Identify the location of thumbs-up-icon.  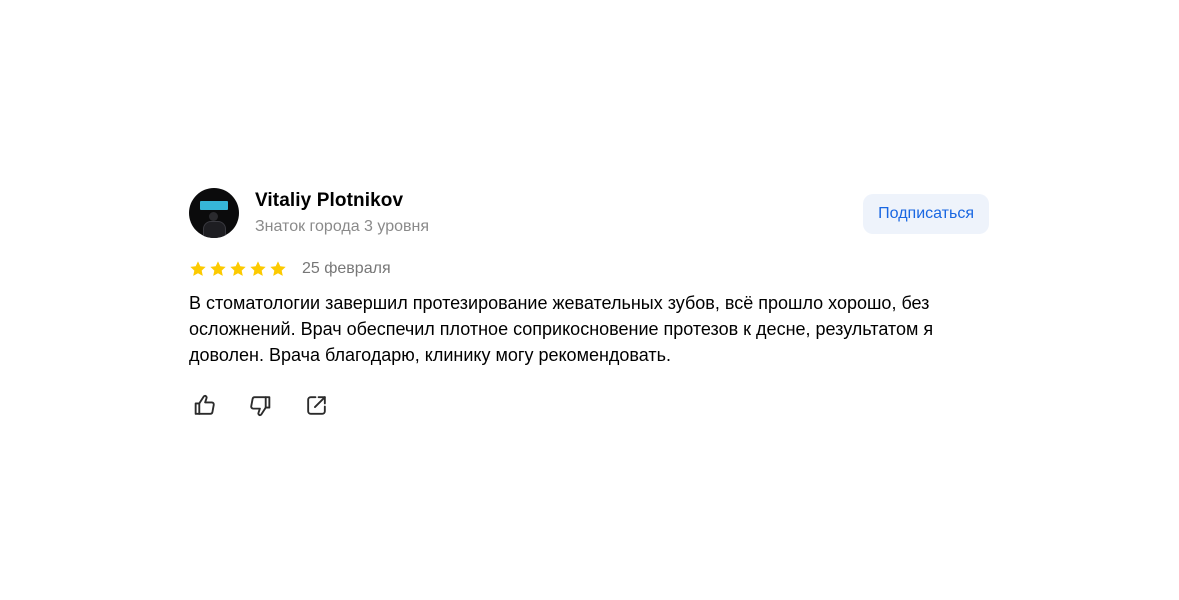
(204, 404).